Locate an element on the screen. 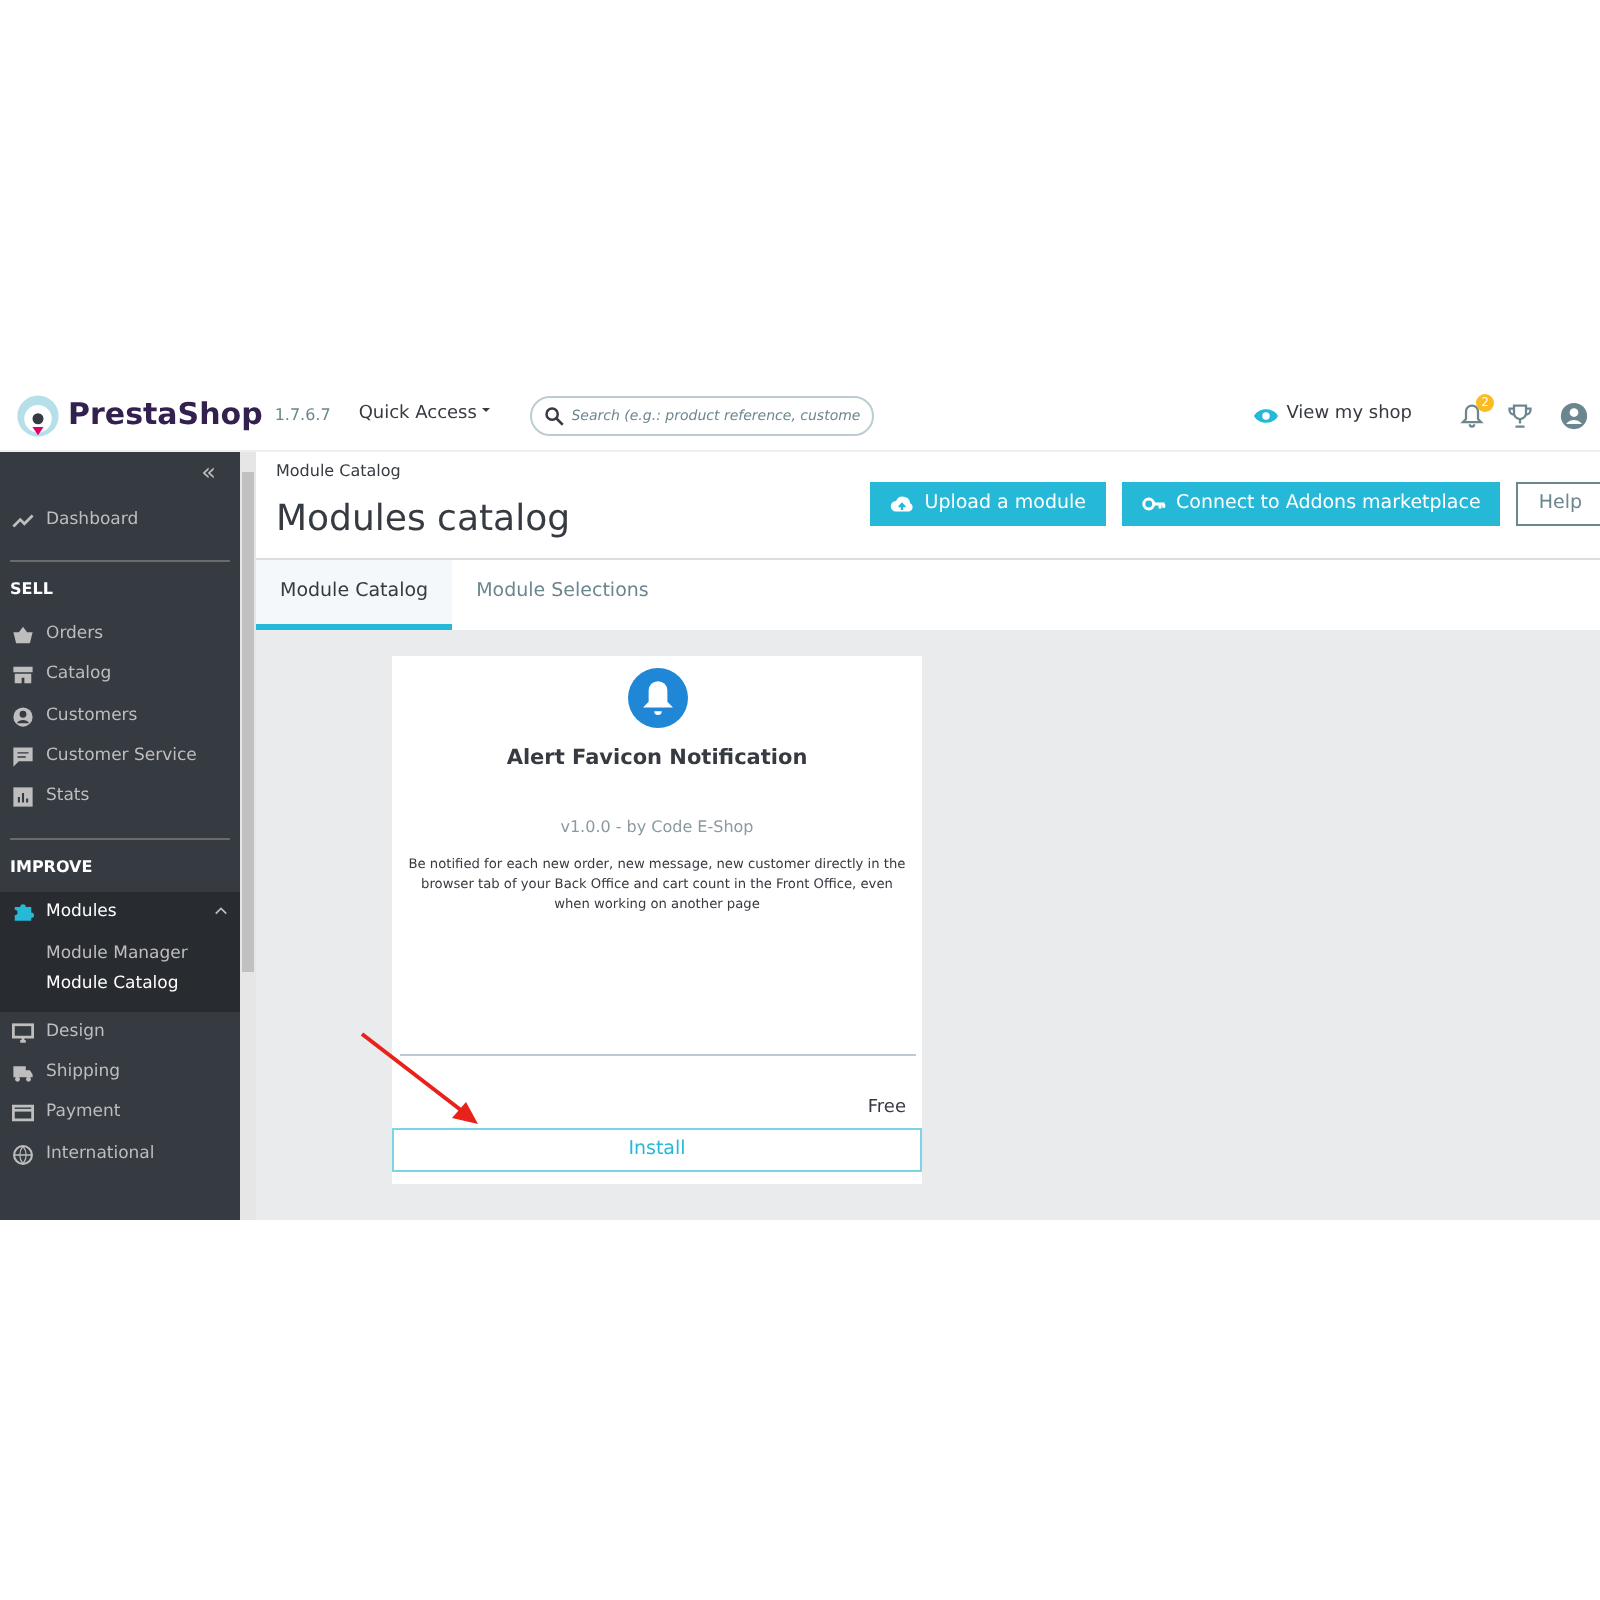 This screenshot has width=1600, height=1600. sidebar-item: Shipping is located at coordinates (120, 1073).